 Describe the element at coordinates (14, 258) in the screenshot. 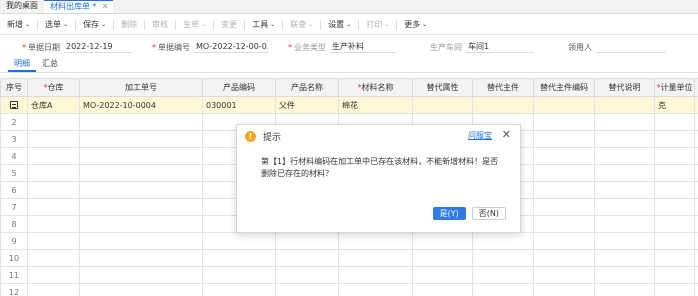

I see `table-cell: 10` at that location.